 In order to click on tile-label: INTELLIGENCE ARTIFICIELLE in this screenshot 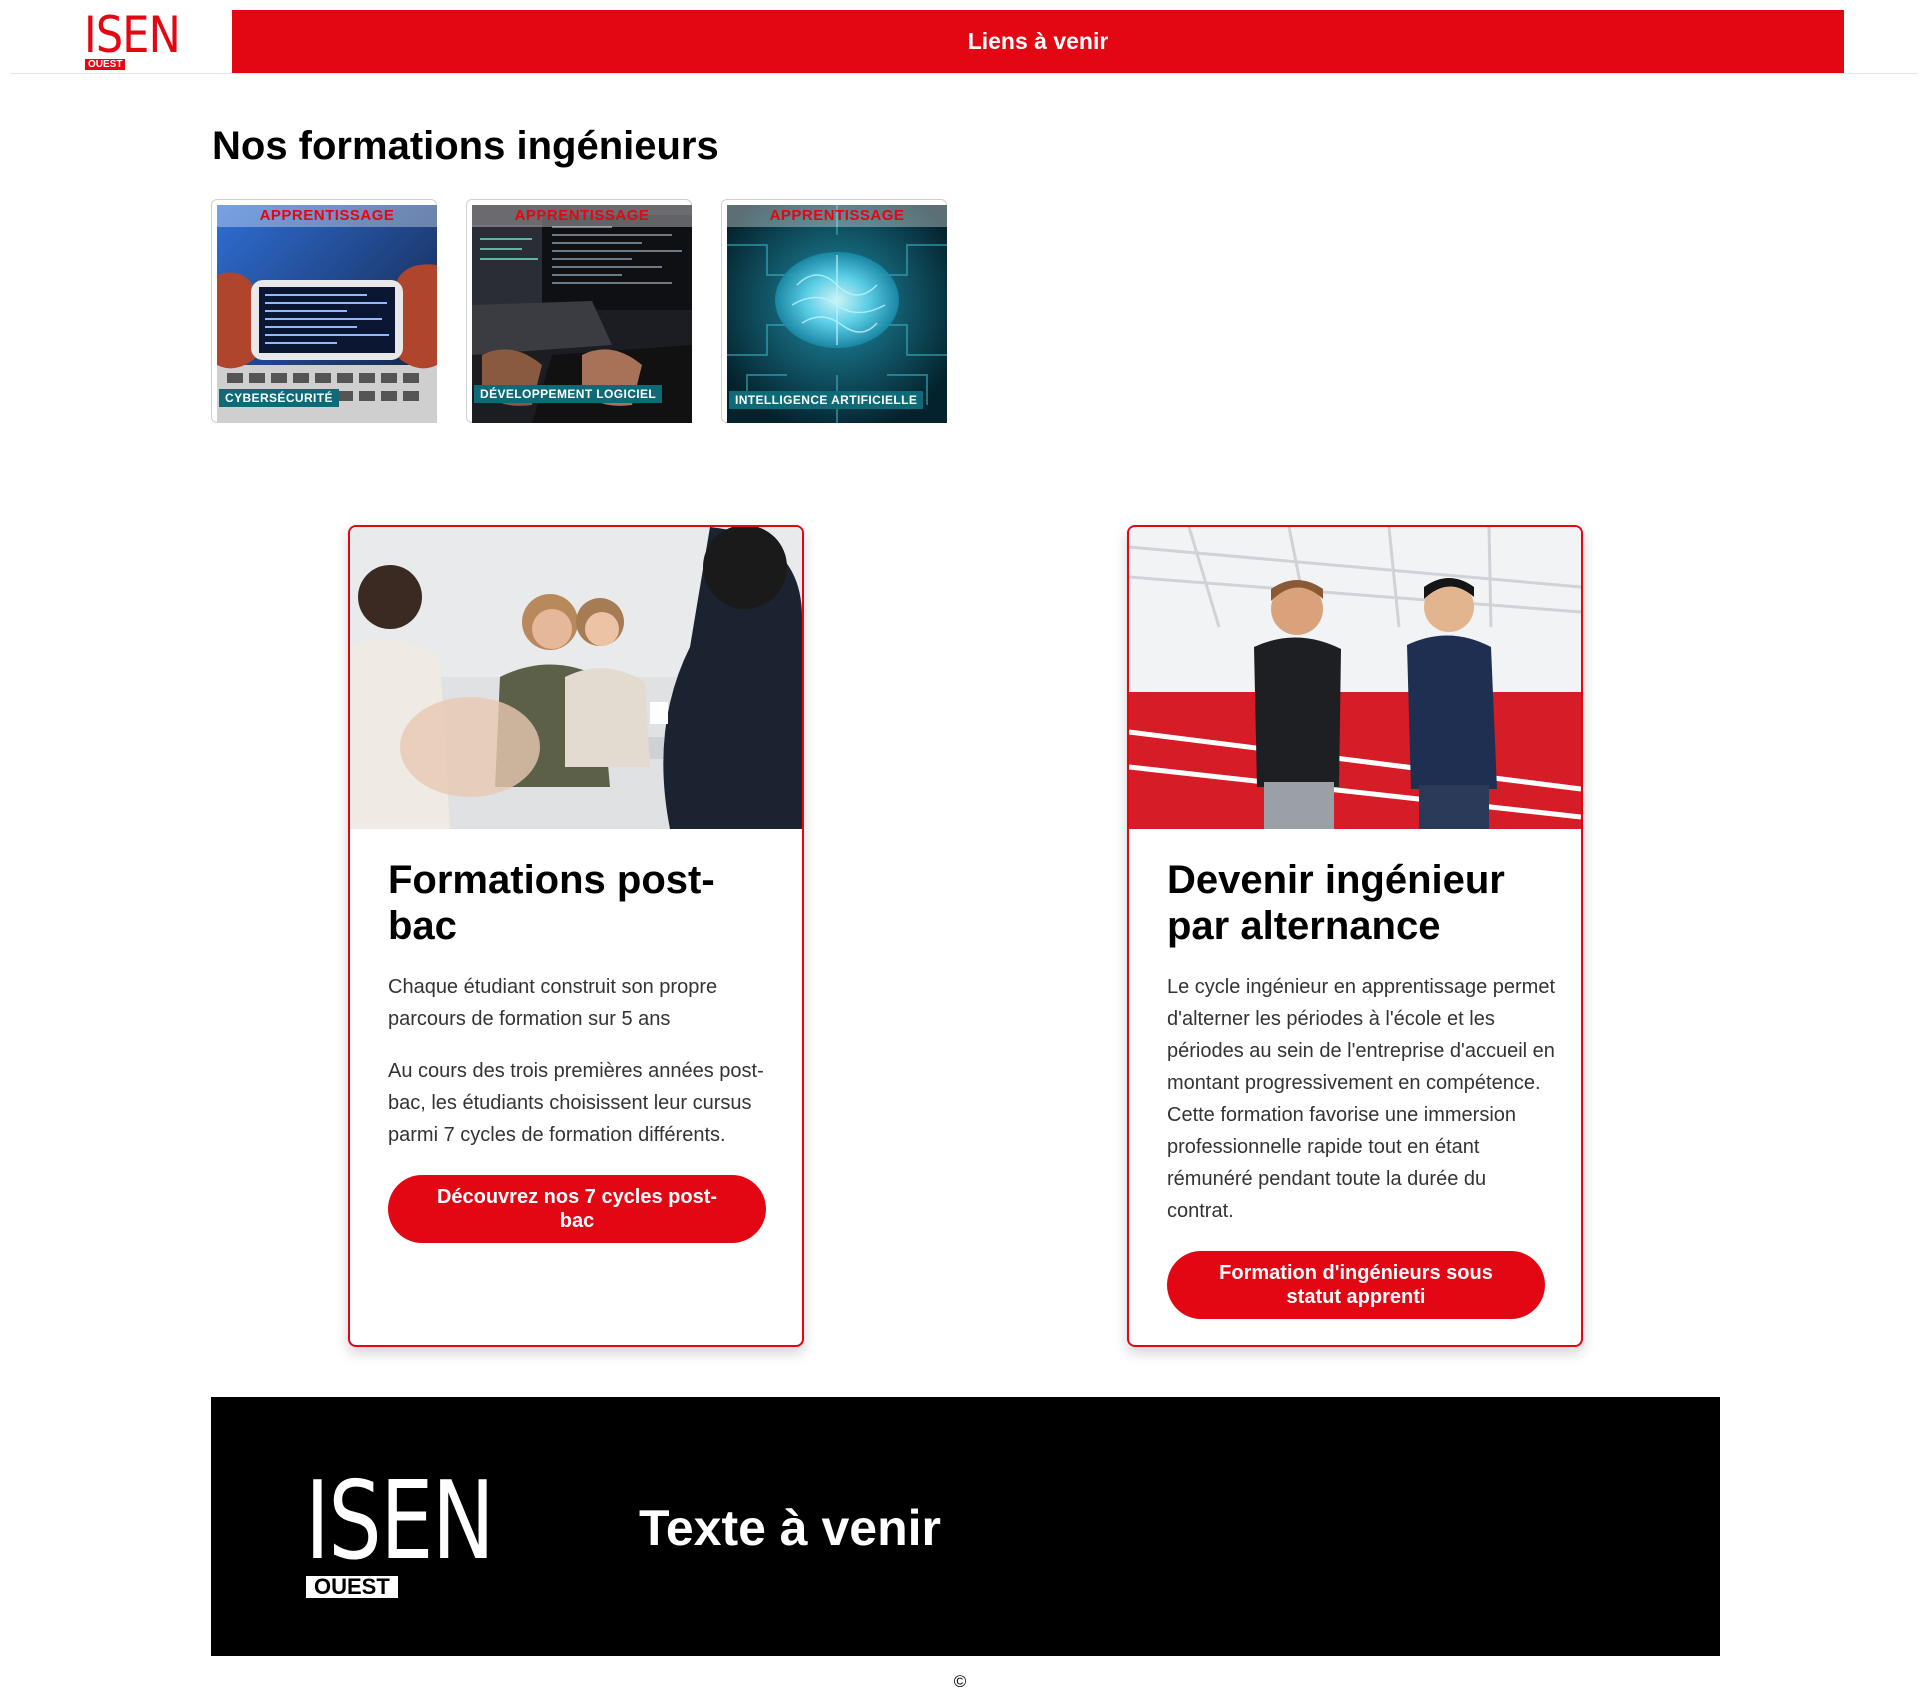, I will do `click(826, 400)`.